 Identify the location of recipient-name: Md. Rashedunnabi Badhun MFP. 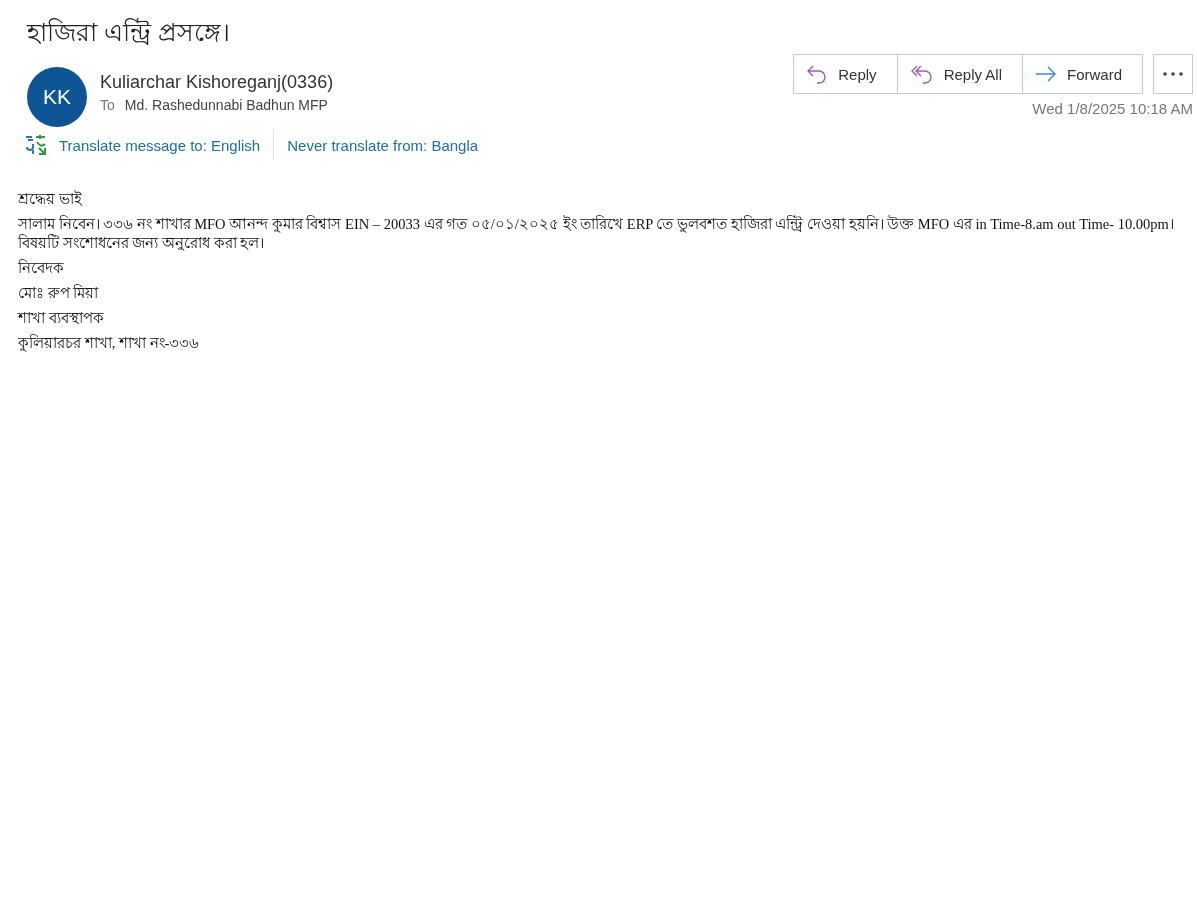
(226, 105).